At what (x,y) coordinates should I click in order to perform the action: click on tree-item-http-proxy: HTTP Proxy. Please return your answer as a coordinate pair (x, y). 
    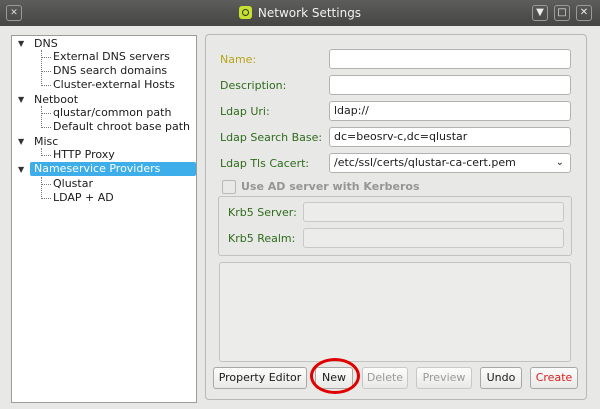
    Looking at the image, I should click on (84, 155).